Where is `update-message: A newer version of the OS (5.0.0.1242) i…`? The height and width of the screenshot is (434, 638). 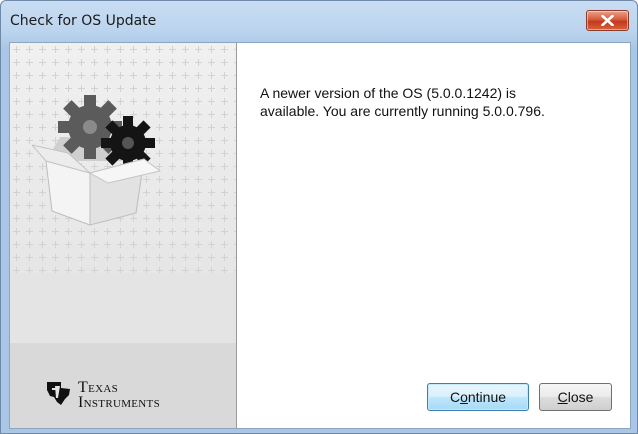
update-message: A newer version of the OS (5.0.0.1242) i… is located at coordinates (435, 102).